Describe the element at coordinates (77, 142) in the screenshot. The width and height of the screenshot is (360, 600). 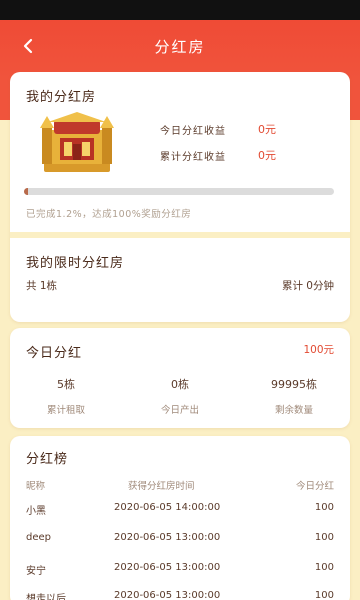
I see `house-illustration-icon` at that location.